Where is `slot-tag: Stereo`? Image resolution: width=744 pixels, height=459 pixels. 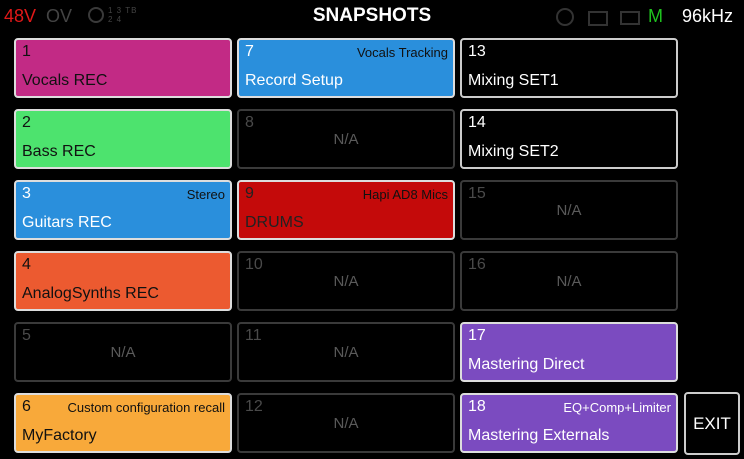
slot-tag: Stereo is located at coordinates (205, 194).